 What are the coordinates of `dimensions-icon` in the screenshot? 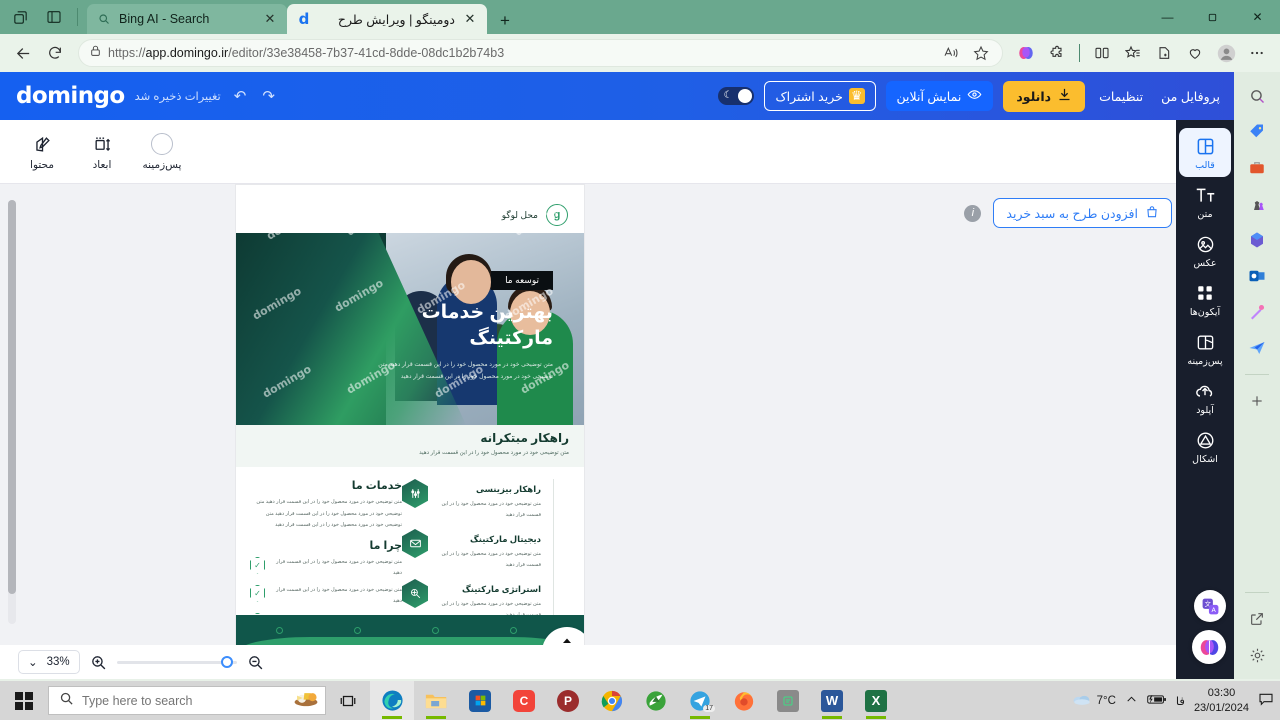 It's located at (102, 144).